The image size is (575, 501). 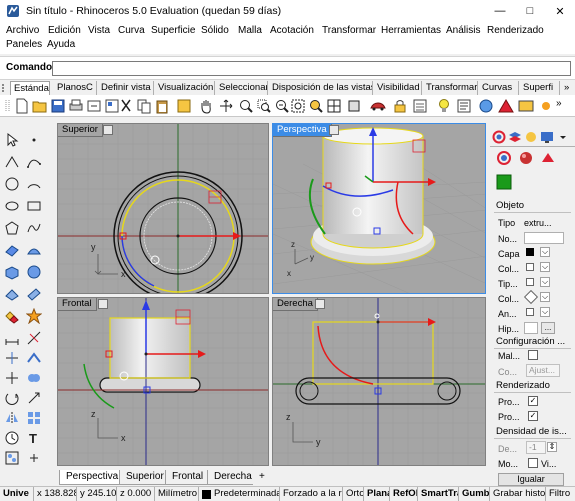 What do you see at coordinates (103, 304) in the screenshot?
I see `viewport-menu-front-icon` at bounding box center [103, 304].